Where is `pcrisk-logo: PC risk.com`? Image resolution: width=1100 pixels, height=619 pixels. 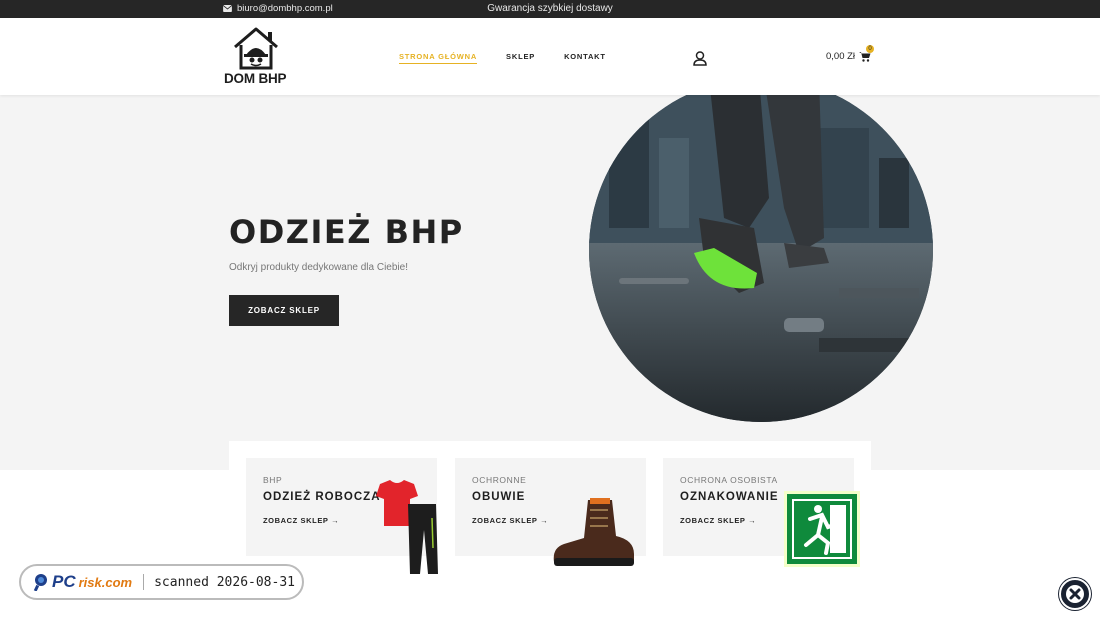
pcrisk-logo: PC risk.com is located at coordinates (82, 582).